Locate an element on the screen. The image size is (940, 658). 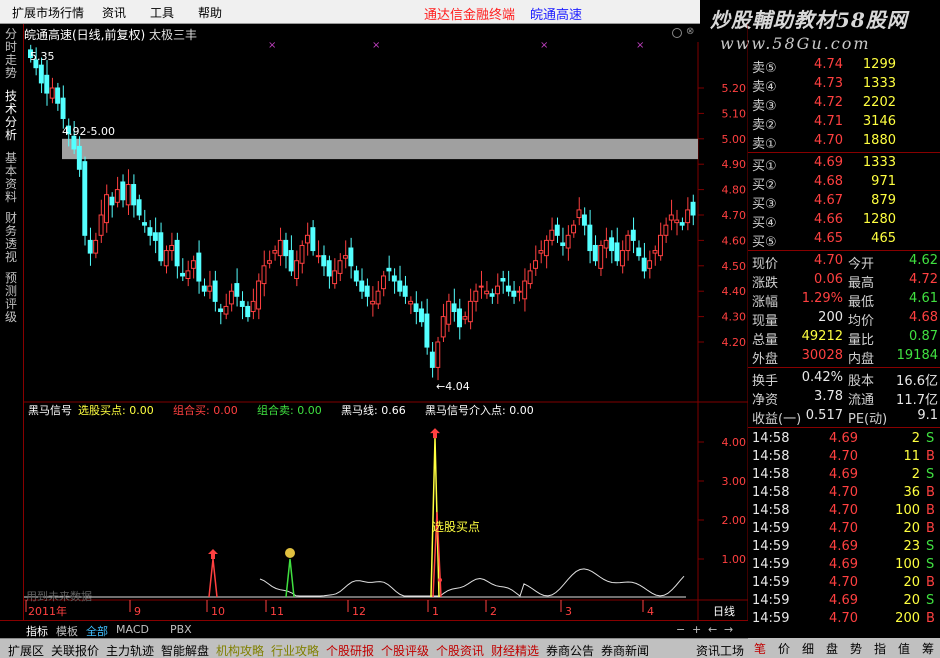
indicator-tab-3: MACD is located at coordinates (132, 629).